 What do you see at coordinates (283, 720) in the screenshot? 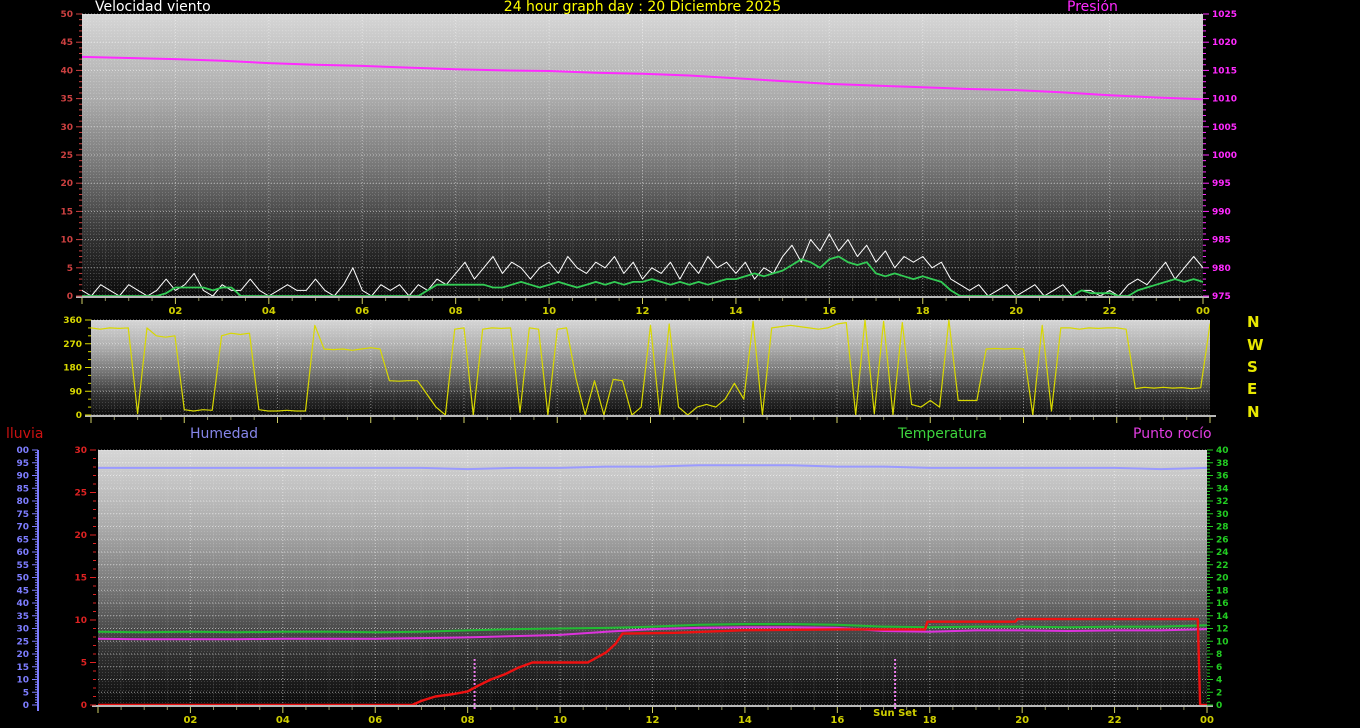
I see `x-tick-label: 04` at bounding box center [283, 720].